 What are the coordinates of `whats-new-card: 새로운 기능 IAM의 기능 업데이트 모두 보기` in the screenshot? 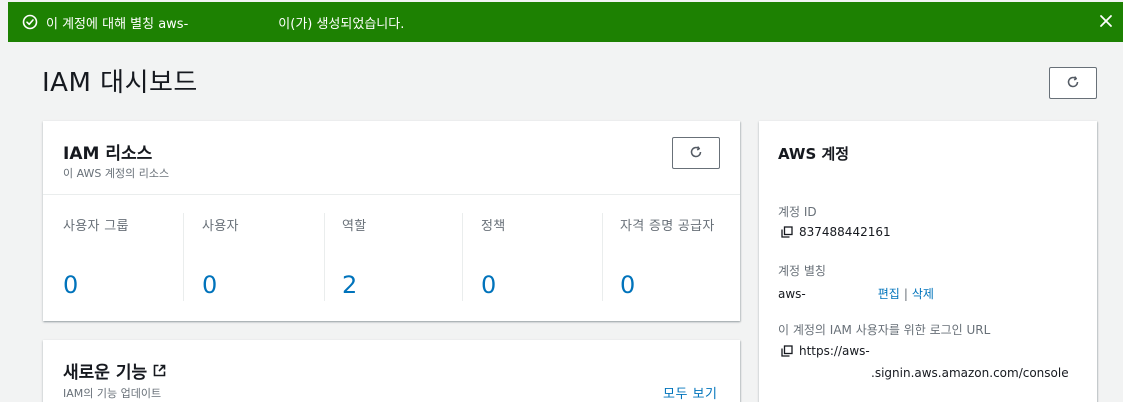 It's located at (391, 371).